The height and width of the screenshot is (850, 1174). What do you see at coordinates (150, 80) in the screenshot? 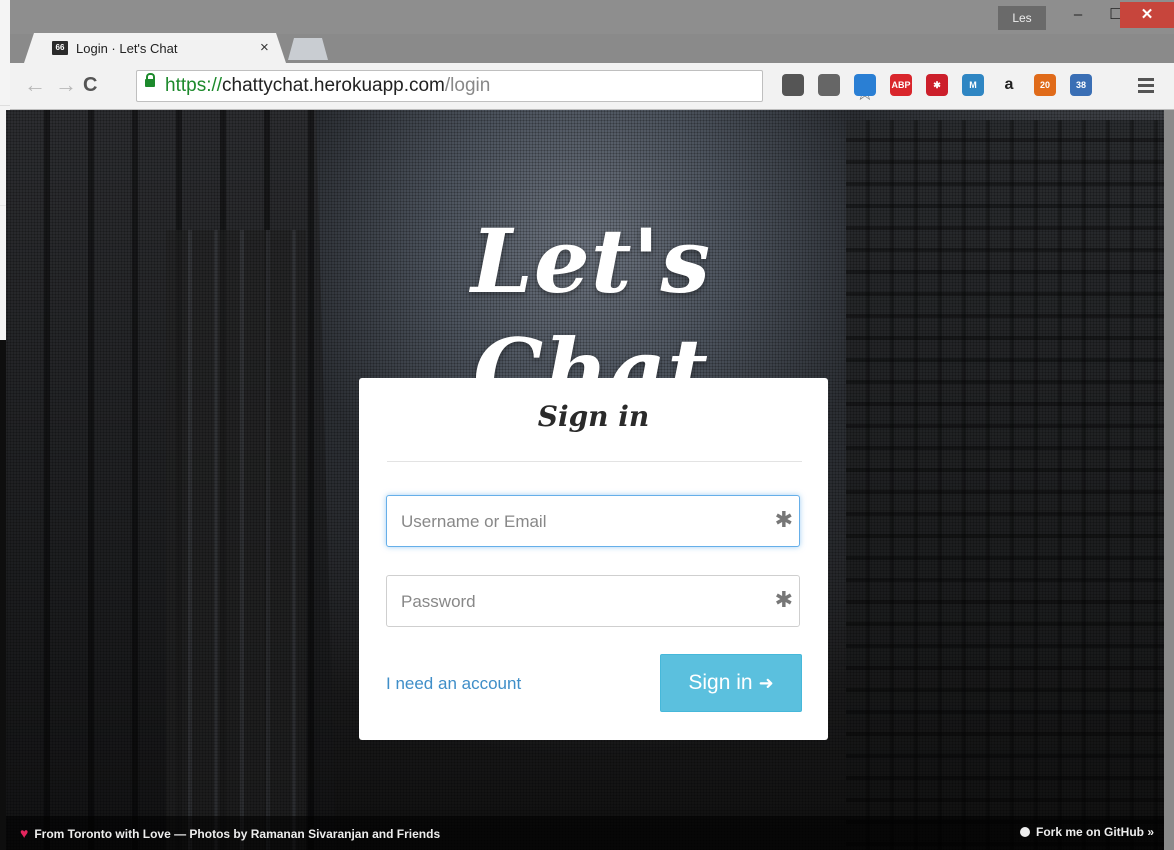
I see `lock-icon` at bounding box center [150, 80].